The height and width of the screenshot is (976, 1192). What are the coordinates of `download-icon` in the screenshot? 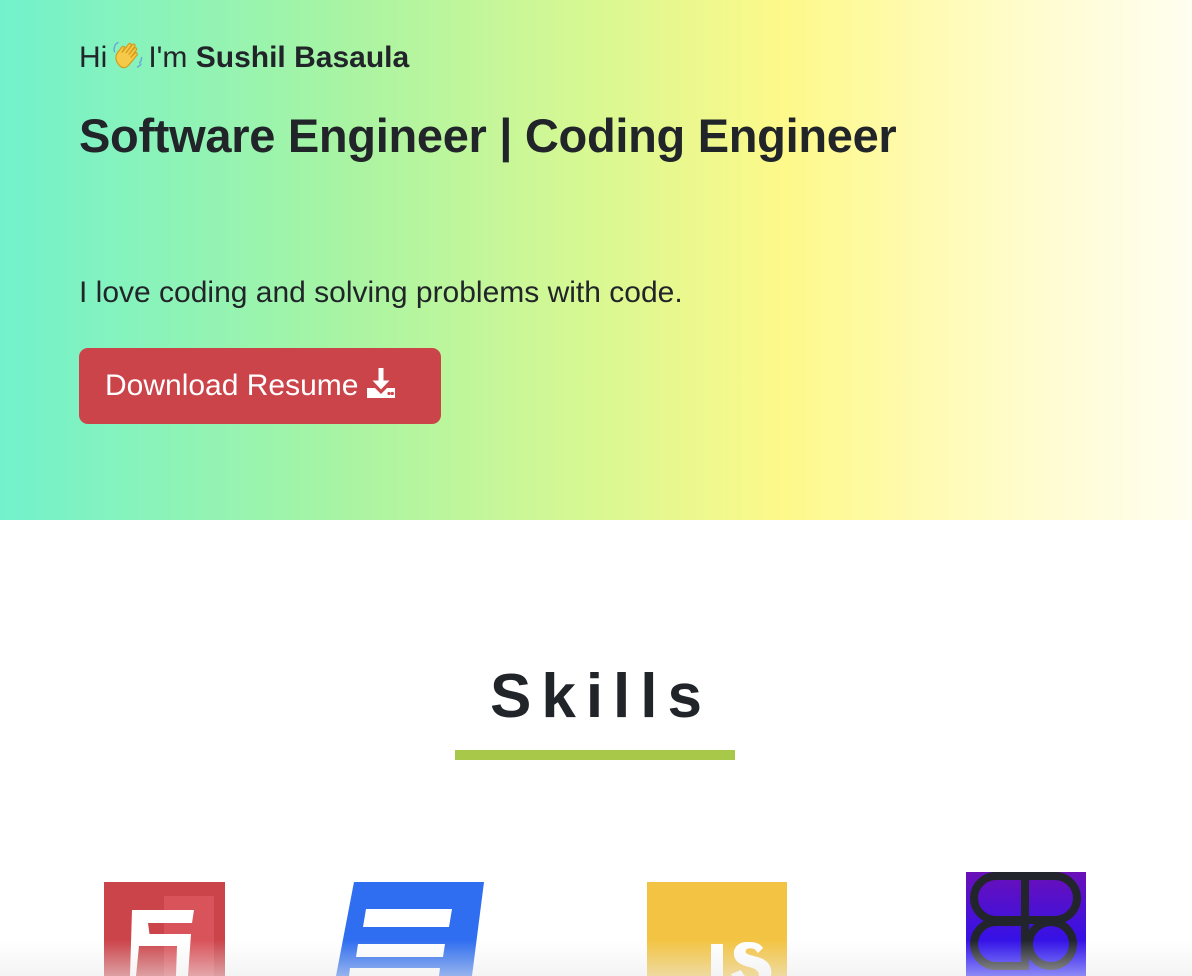 It's located at (381, 375).